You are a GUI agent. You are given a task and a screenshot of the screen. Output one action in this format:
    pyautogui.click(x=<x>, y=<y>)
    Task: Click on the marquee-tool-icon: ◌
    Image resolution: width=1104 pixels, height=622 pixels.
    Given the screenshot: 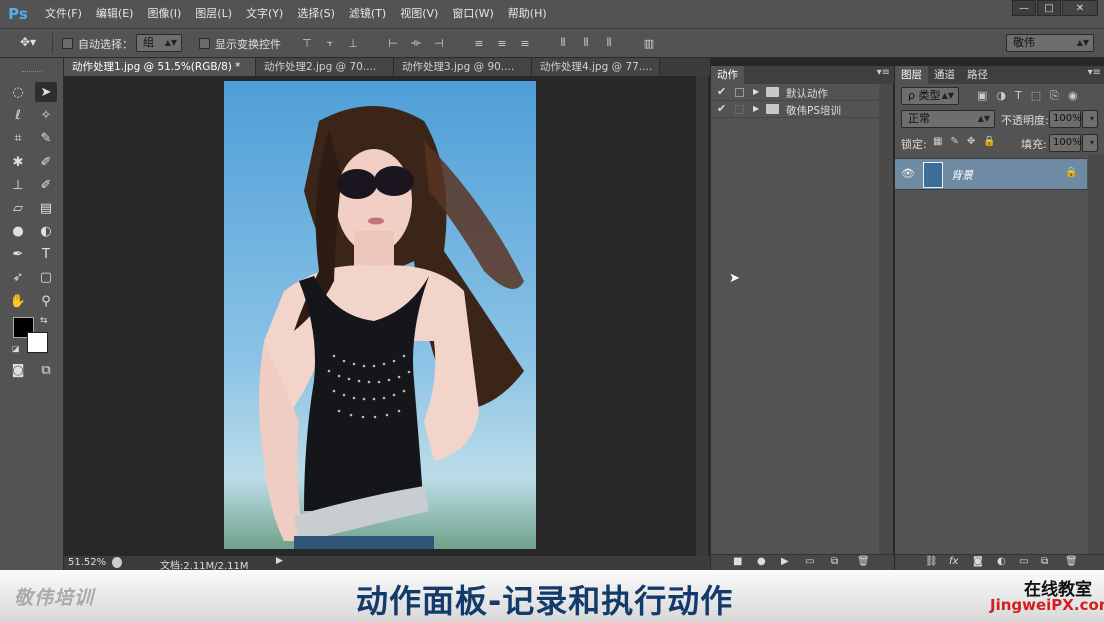 What is the action you would take?
    pyautogui.click(x=18, y=92)
    